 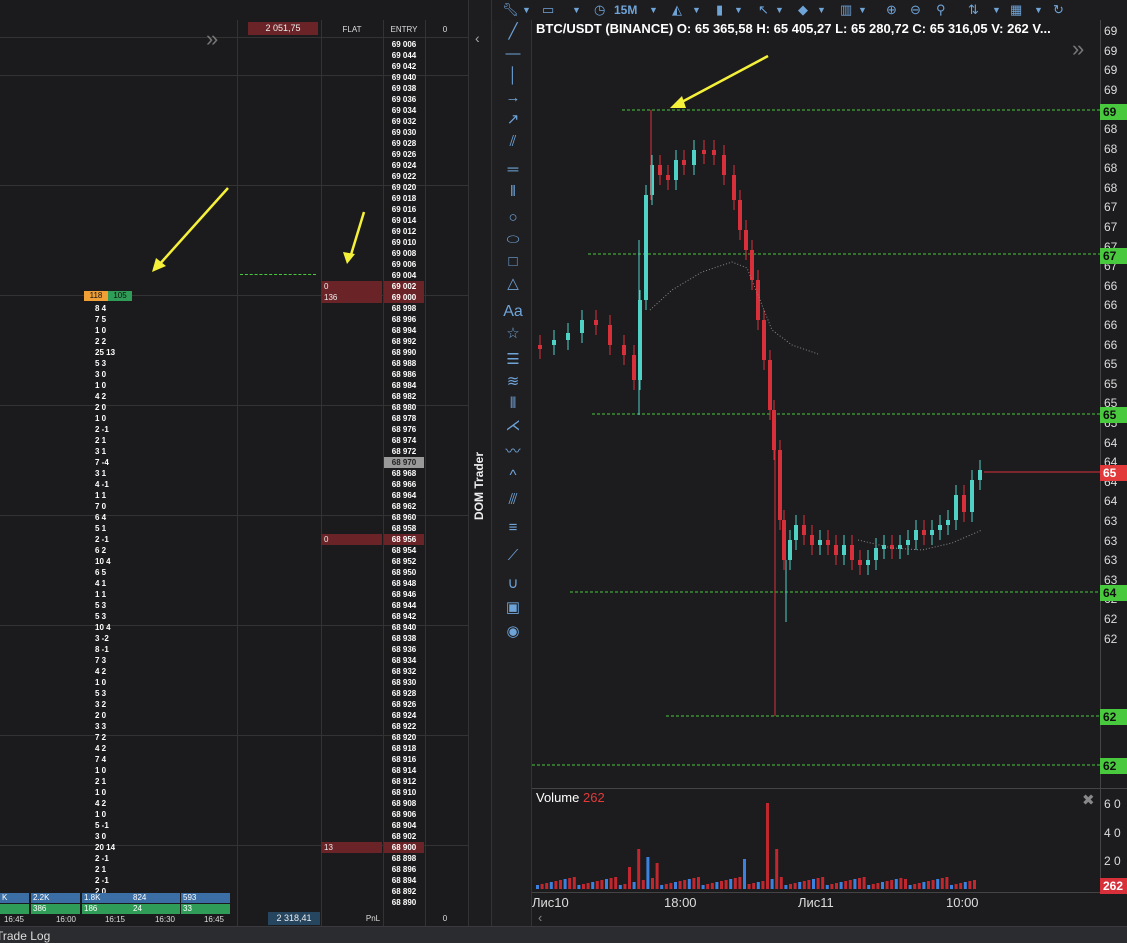 What do you see at coordinates (513, 382) in the screenshot?
I see `fib-extension-icon: ≋` at bounding box center [513, 382].